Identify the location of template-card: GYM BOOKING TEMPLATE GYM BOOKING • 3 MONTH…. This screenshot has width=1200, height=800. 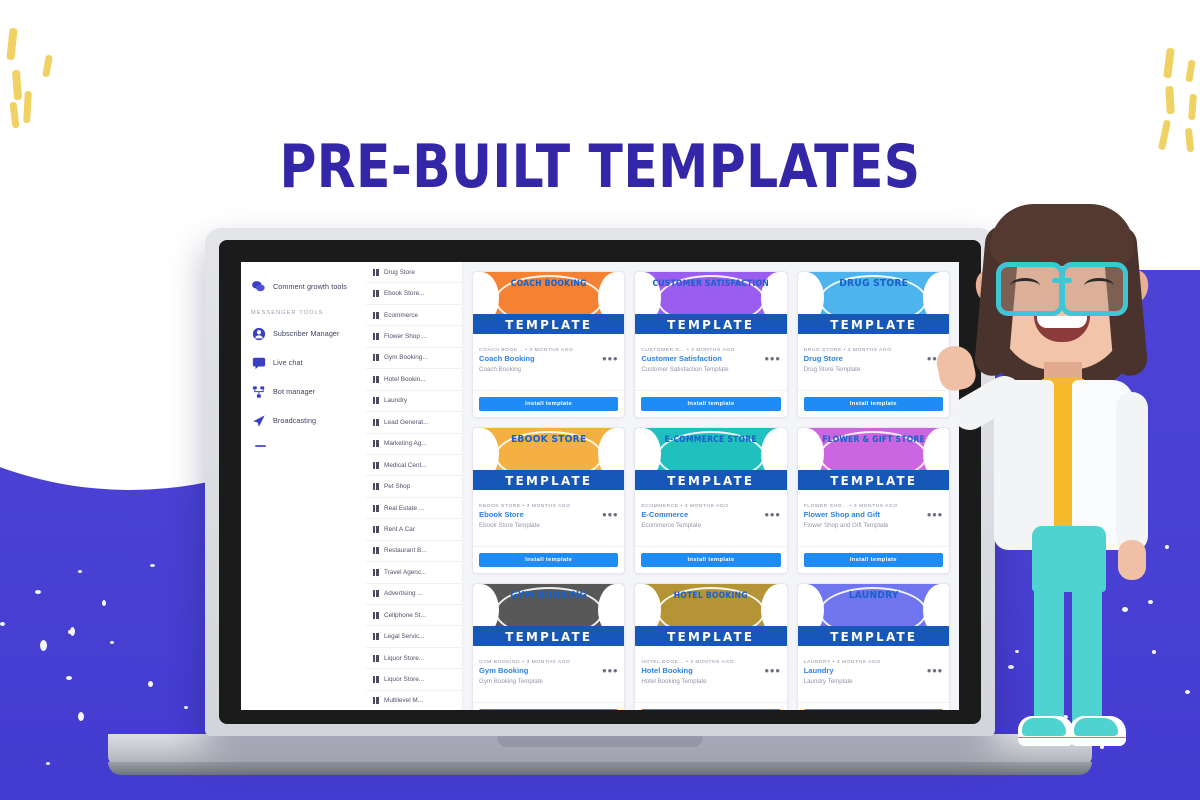
(549, 646).